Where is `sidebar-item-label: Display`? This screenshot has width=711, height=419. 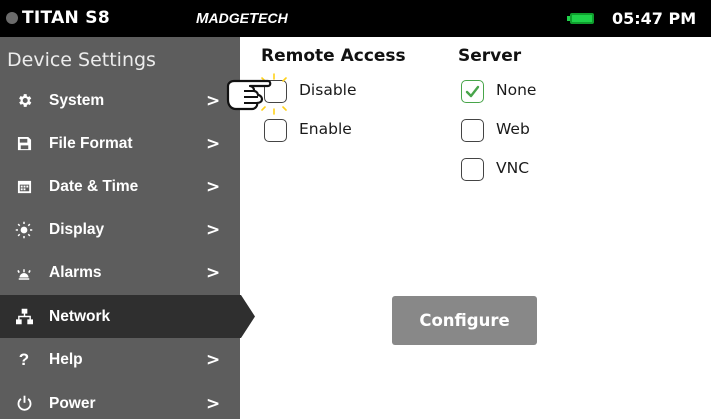
sidebar-item-label: Display is located at coordinates (77, 229).